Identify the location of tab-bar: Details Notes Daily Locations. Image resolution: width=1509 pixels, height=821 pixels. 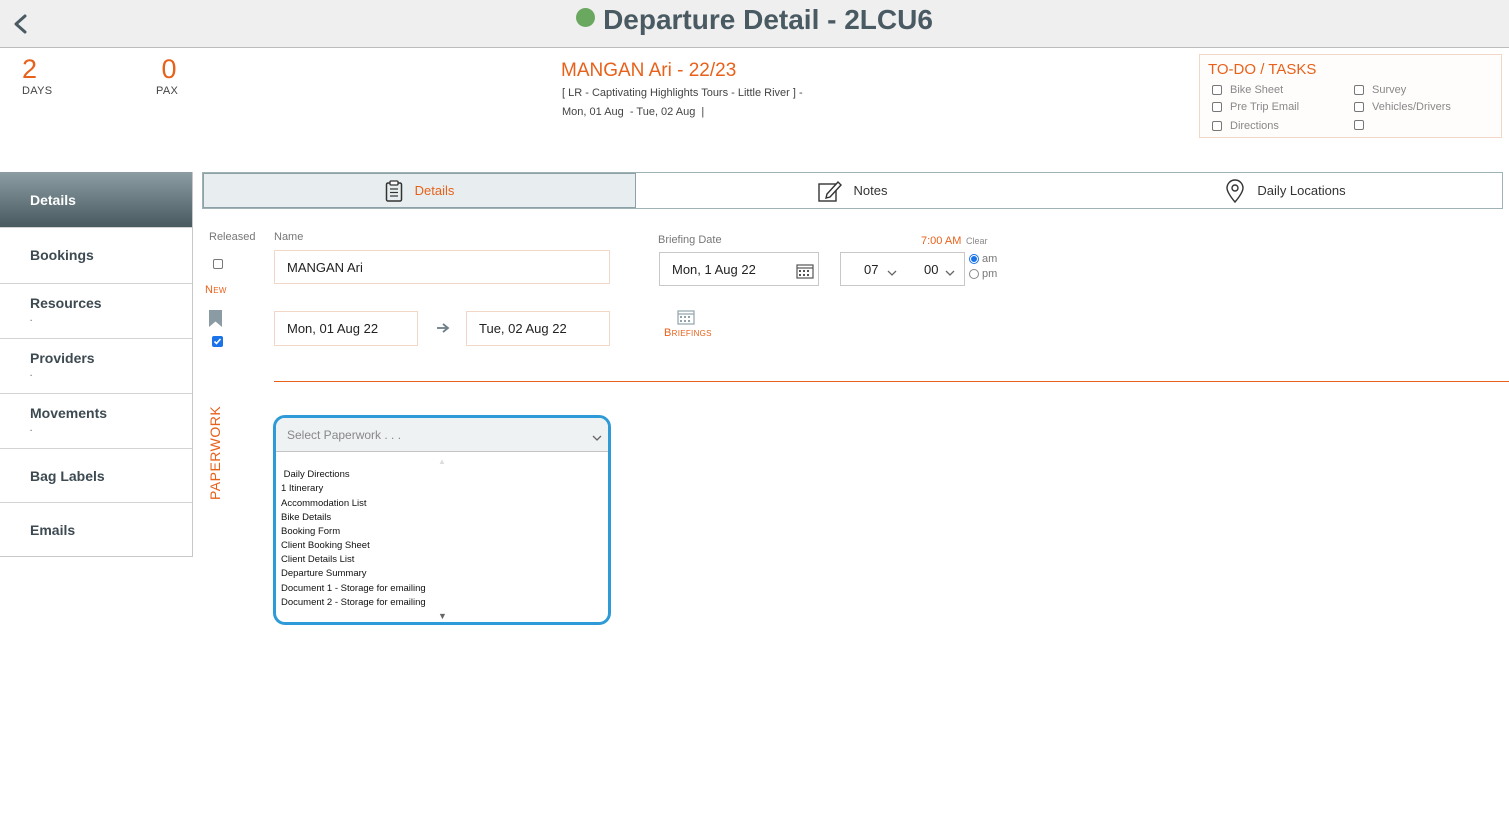
(852, 190).